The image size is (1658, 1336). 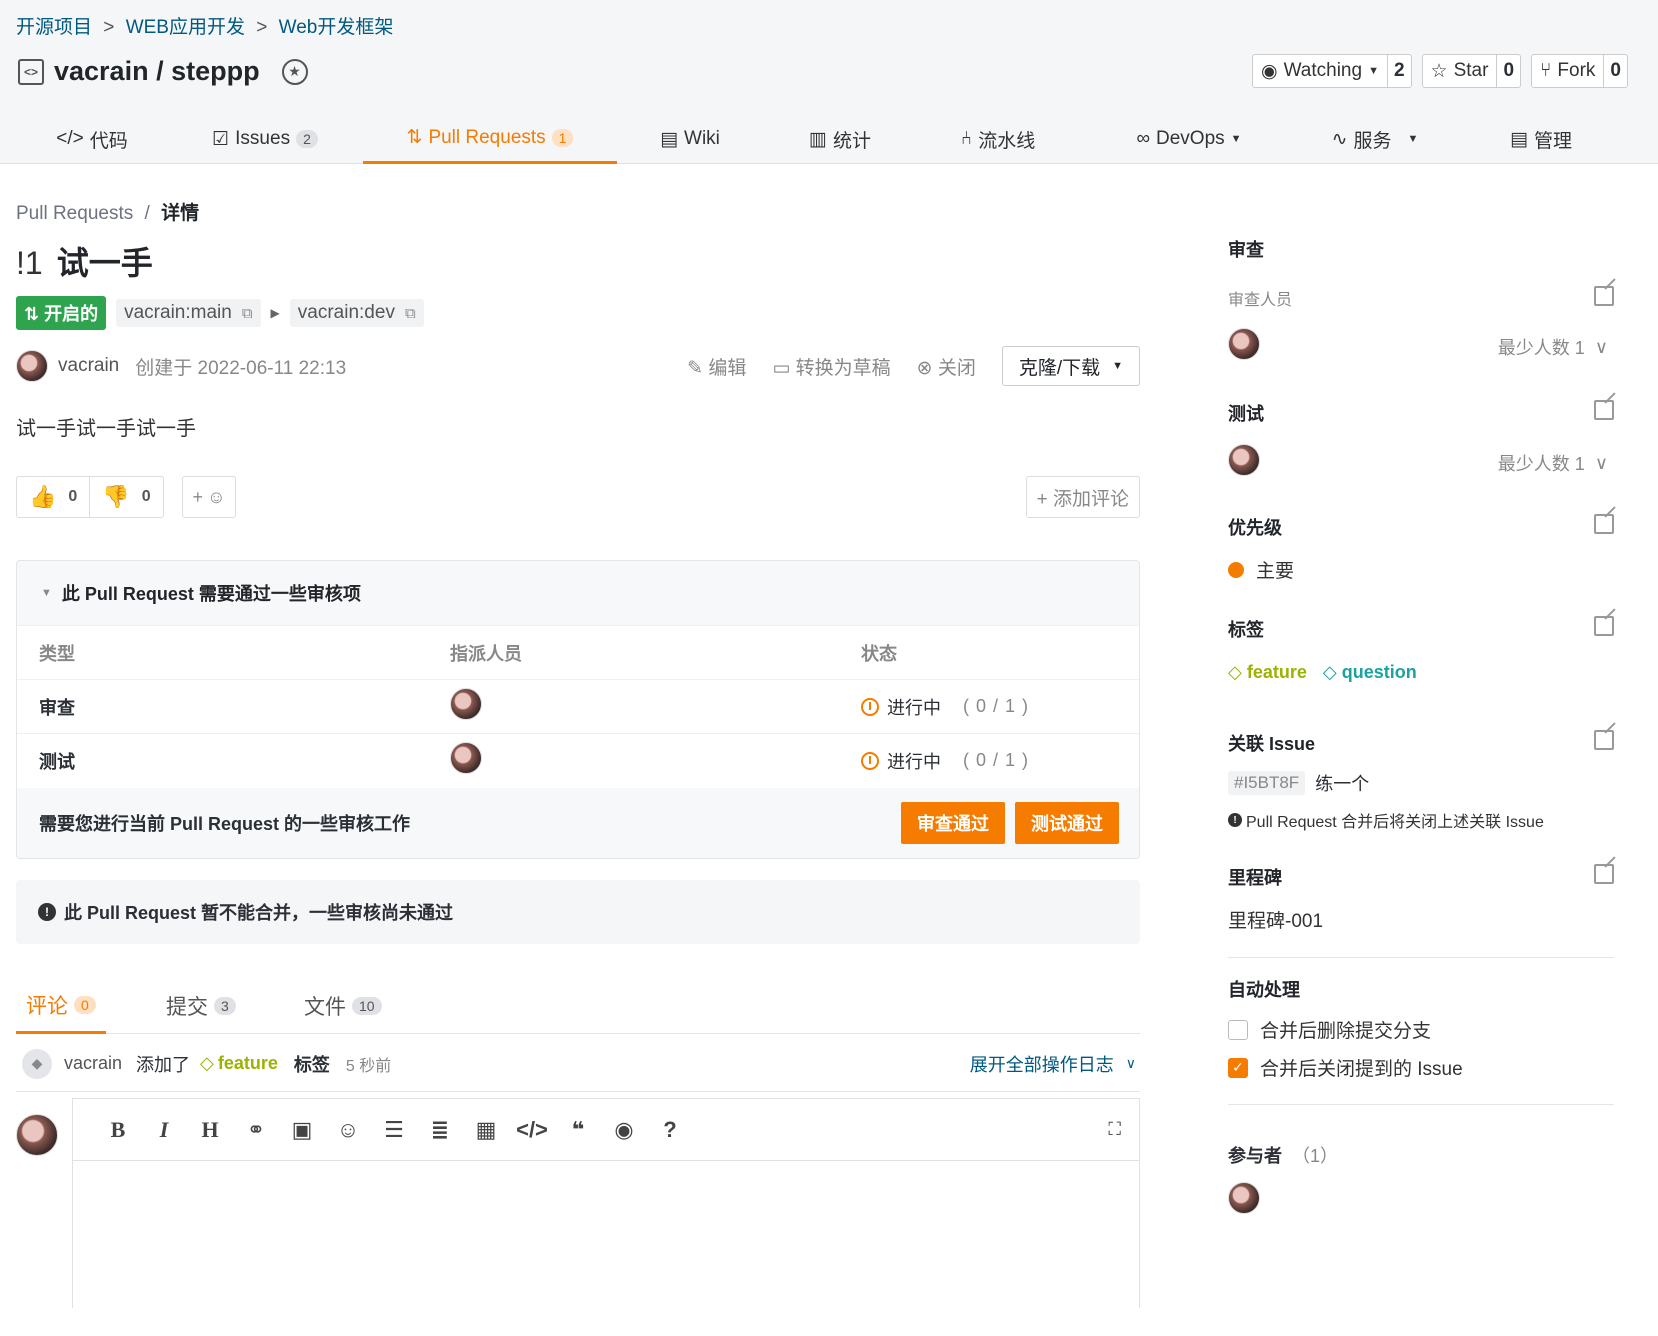 I want to click on tab-code: </> 代码, so click(x=92, y=139).